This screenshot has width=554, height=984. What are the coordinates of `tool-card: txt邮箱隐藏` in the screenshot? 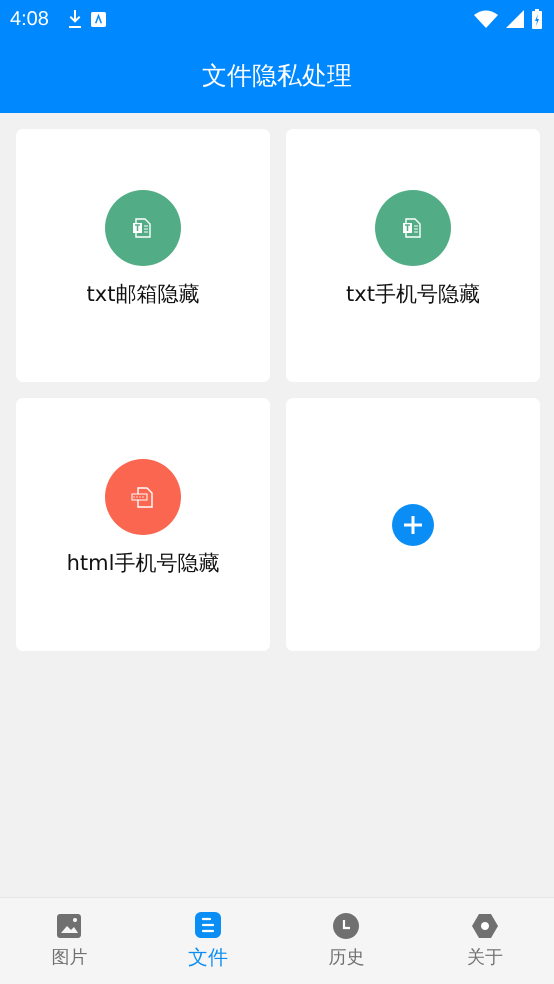 It's located at (143, 255).